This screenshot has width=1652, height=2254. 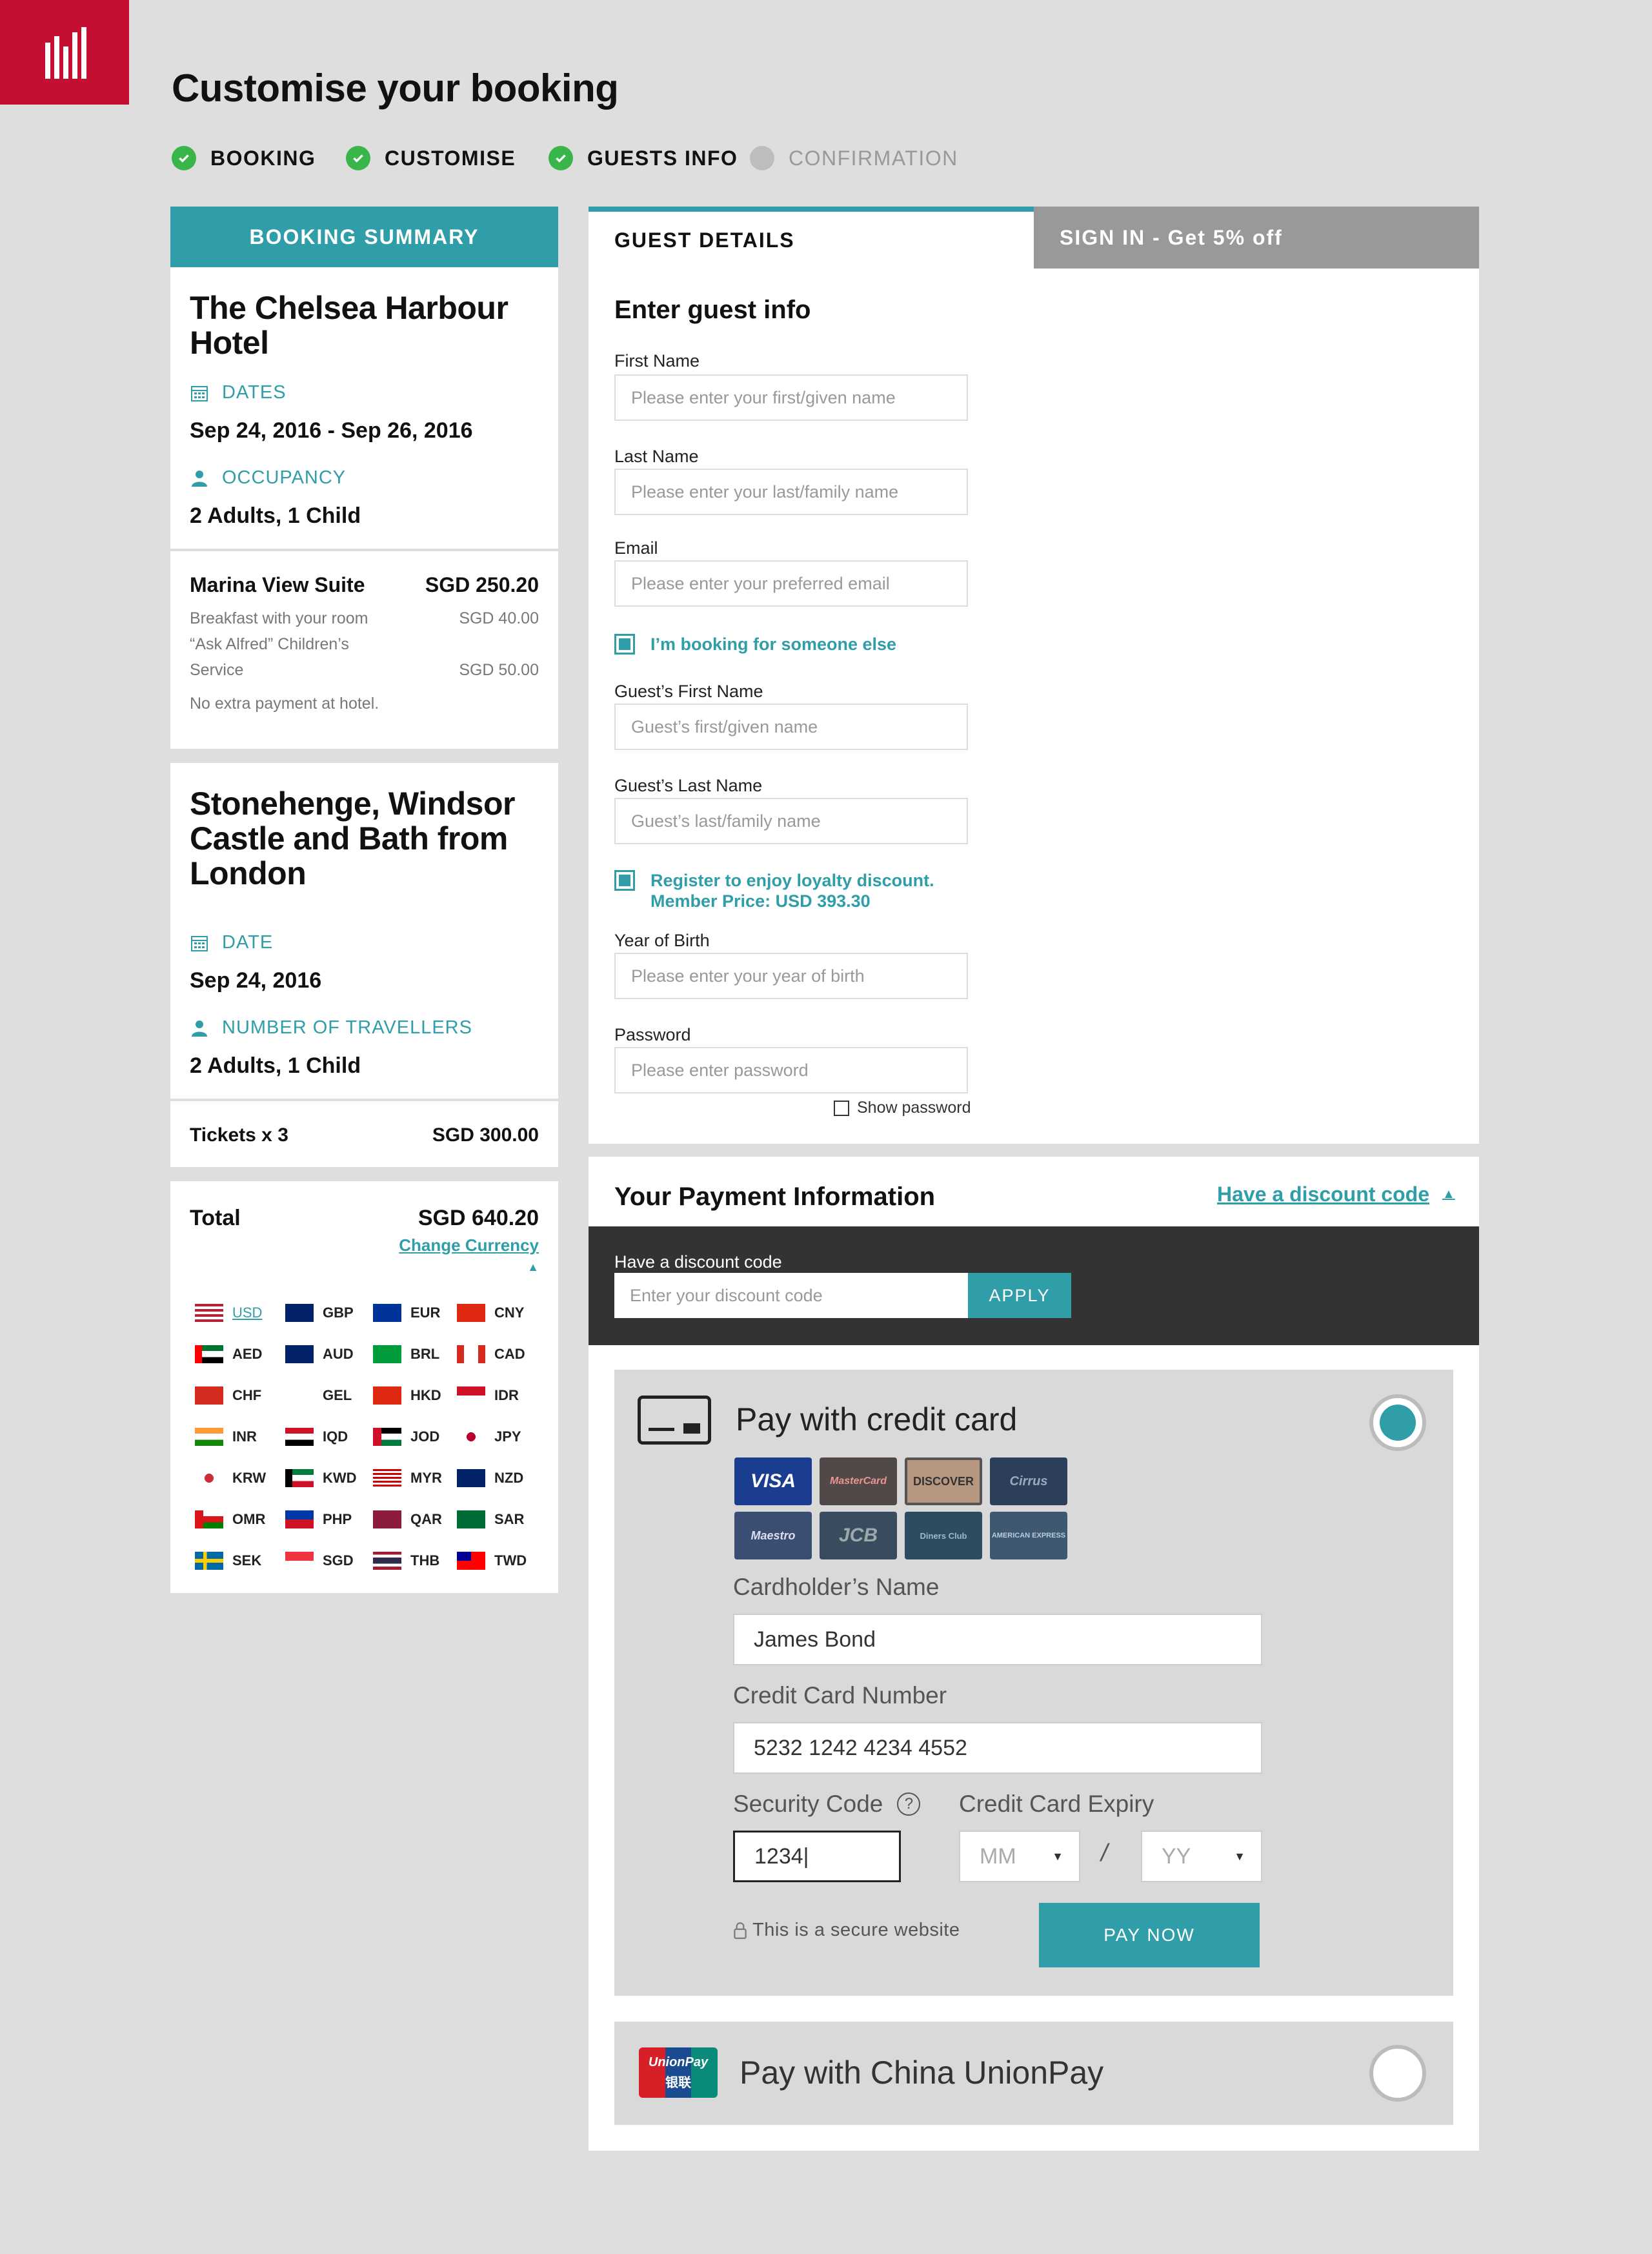 I want to click on dates-meta: DATES, so click(x=238, y=393).